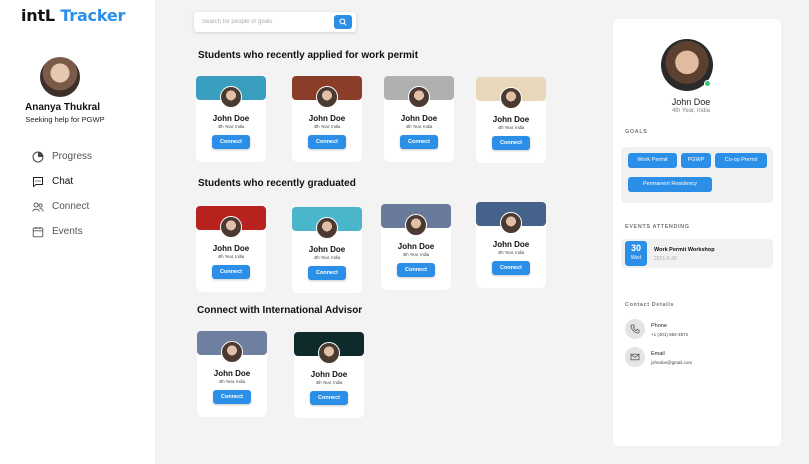 The image size is (809, 464). Describe the element at coordinates (38, 15) in the screenshot. I see `logo-main: intL` at that location.